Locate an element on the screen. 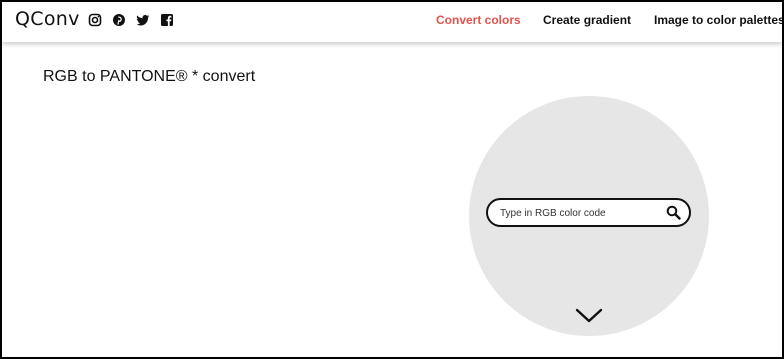 This screenshot has height=359, width=784. facebook-icon is located at coordinates (167, 20).